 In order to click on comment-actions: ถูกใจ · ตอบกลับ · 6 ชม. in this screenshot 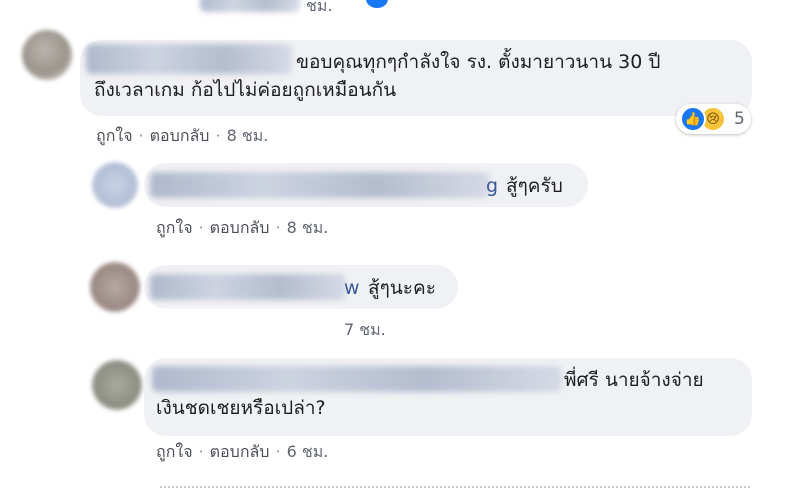, I will do `click(242, 451)`.